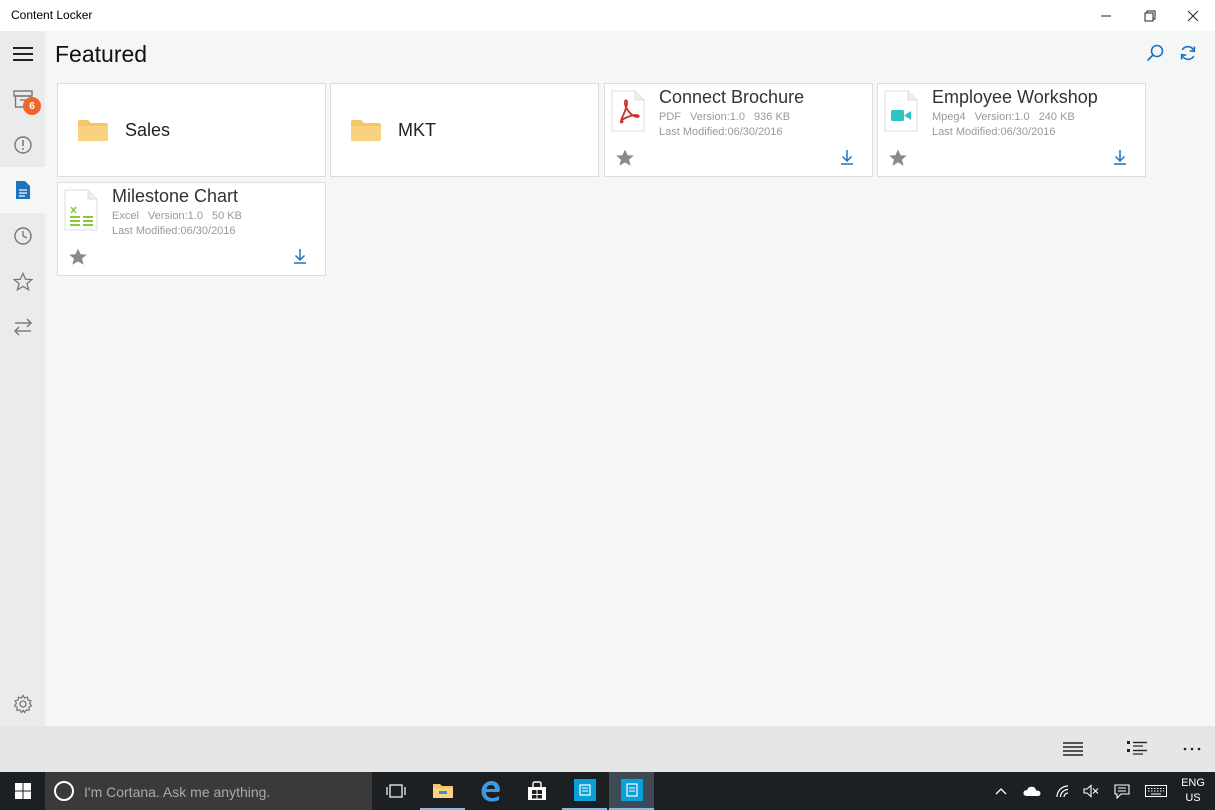  What do you see at coordinates (628, 111) in the screenshot?
I see `pdf-file-icon` at bounding box center [628, 111].